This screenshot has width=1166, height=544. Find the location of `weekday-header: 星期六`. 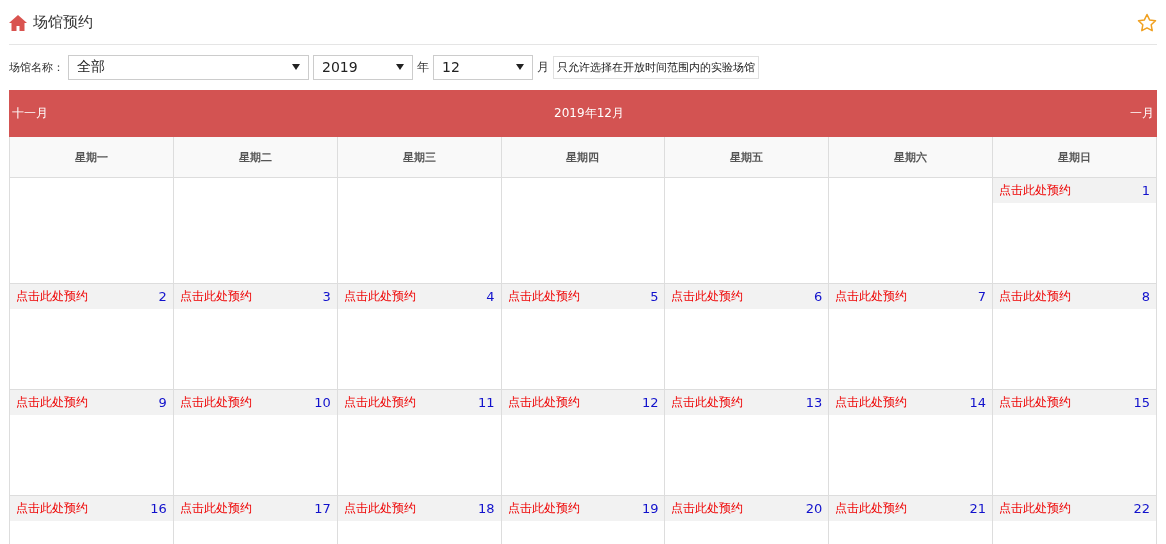

weekday-header: 星期六 is located at coordinates (911, 157).